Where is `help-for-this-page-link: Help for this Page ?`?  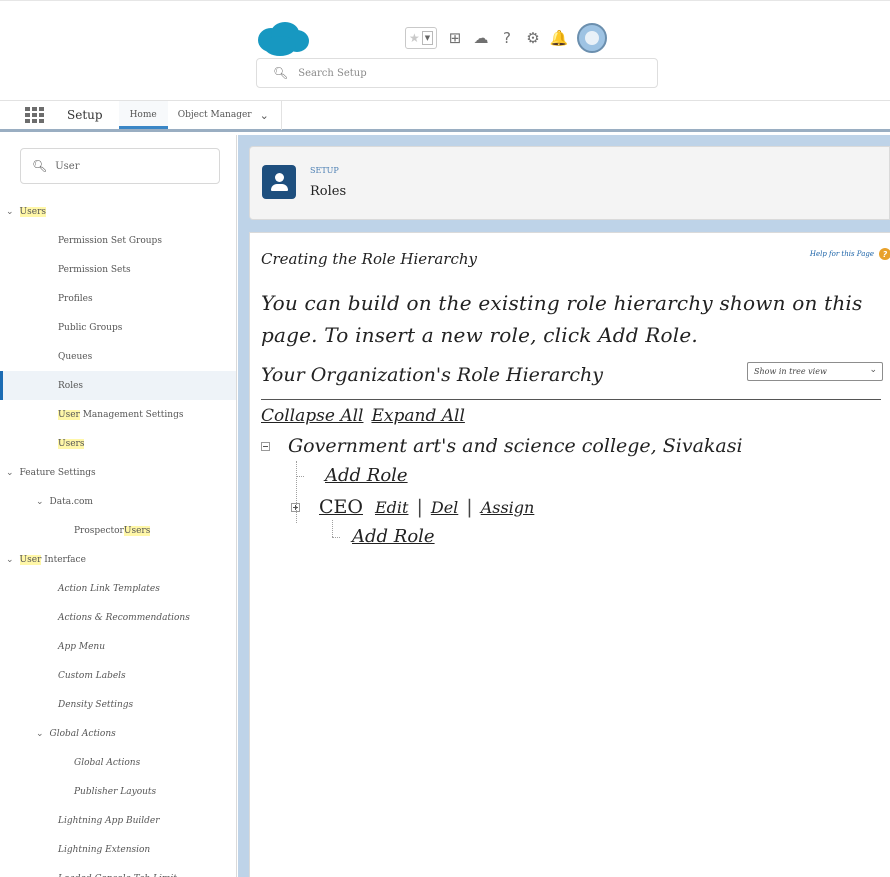 help-for-this-page-link: Help for this Page ? is located at coordinates (850, 254).